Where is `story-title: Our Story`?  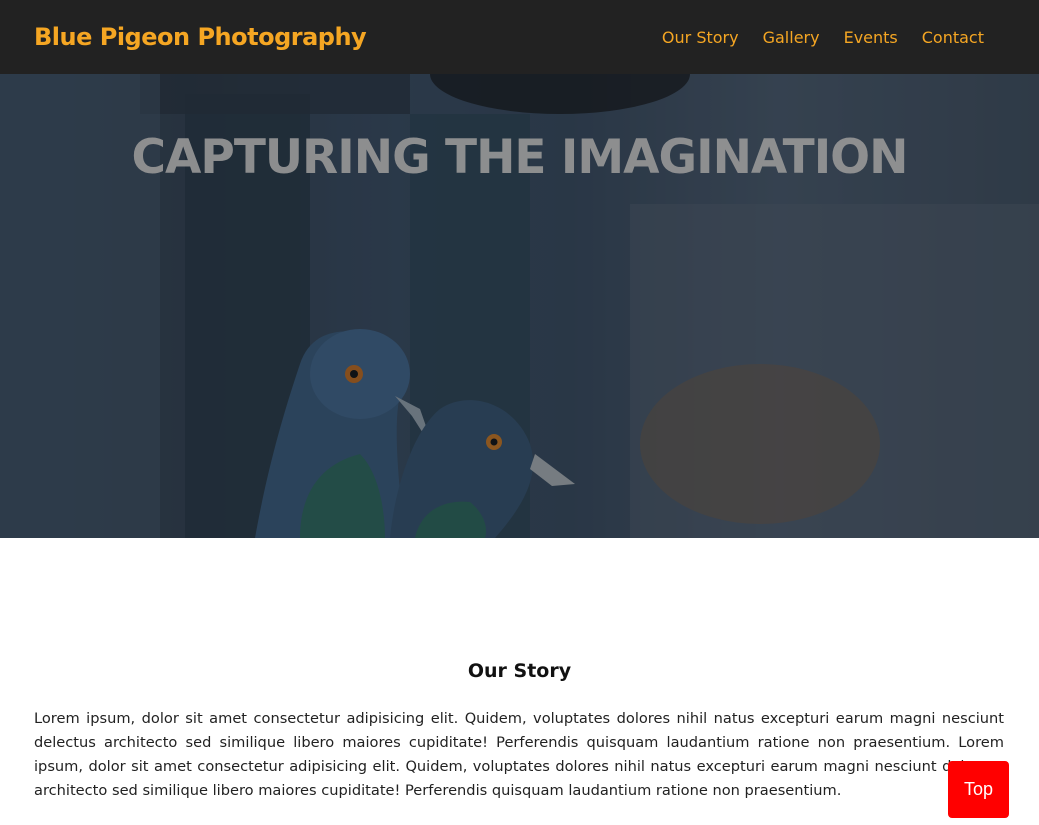 story-title: Our Story is located at coordinates (519, 671).